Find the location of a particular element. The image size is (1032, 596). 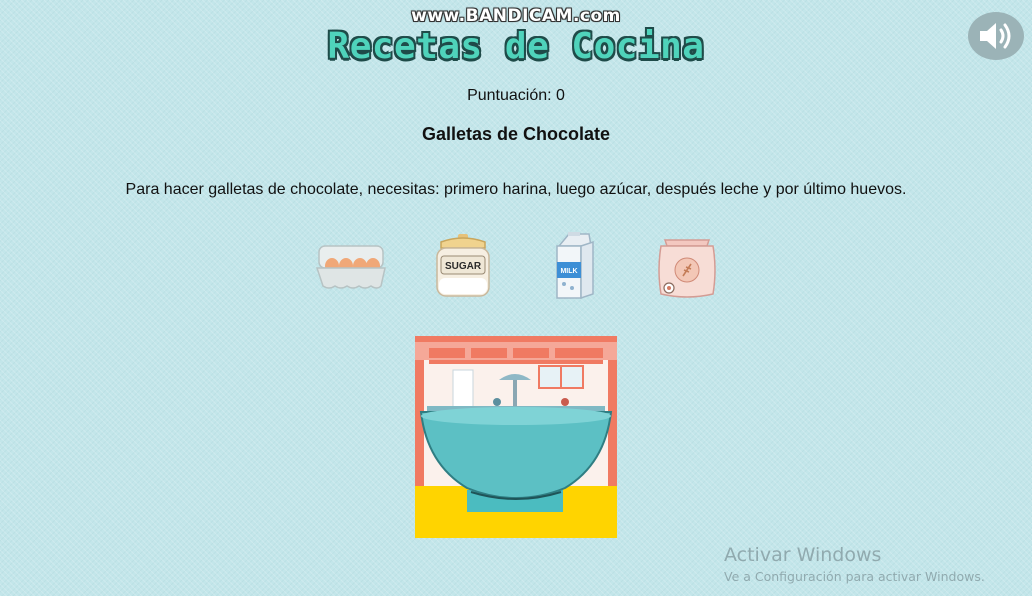

sugar-jar-icon: SUGAR is located at coordinates (463, 265).